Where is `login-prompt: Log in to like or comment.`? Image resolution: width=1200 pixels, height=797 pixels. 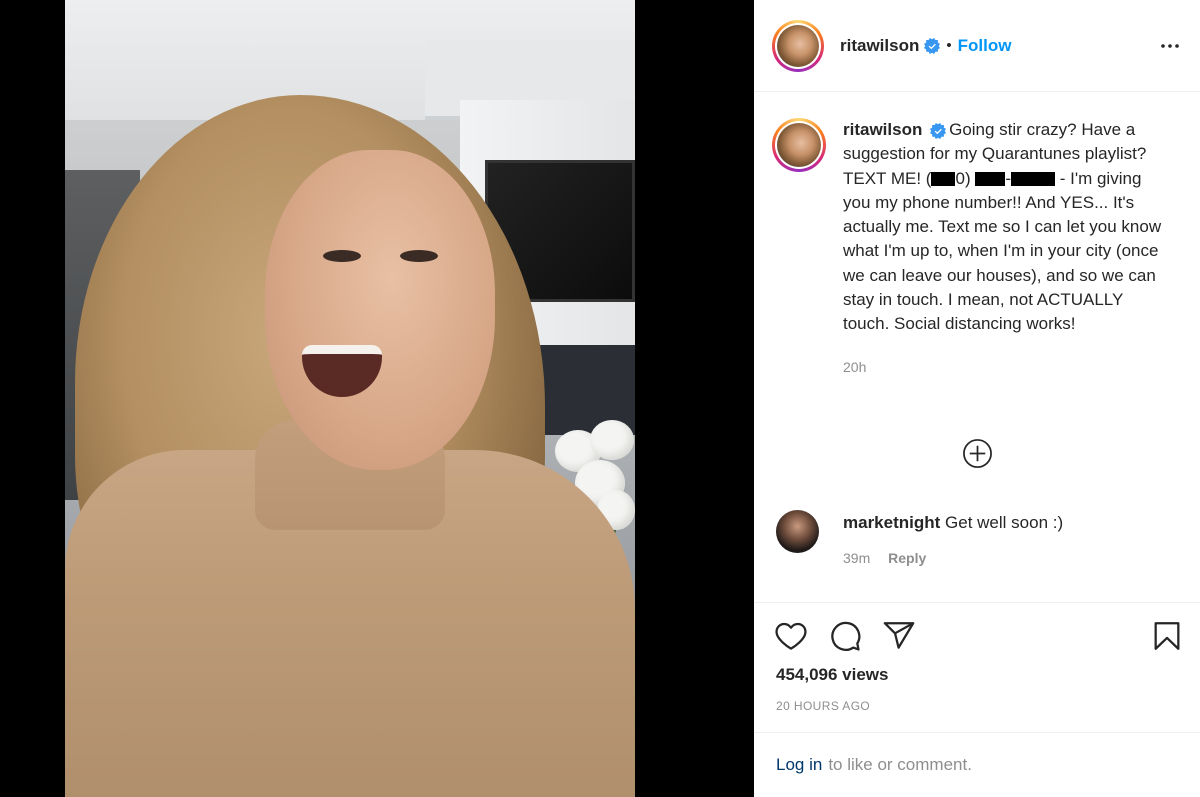 login-prompt: Log in to like or comment. is located at coordinates (977, 764).